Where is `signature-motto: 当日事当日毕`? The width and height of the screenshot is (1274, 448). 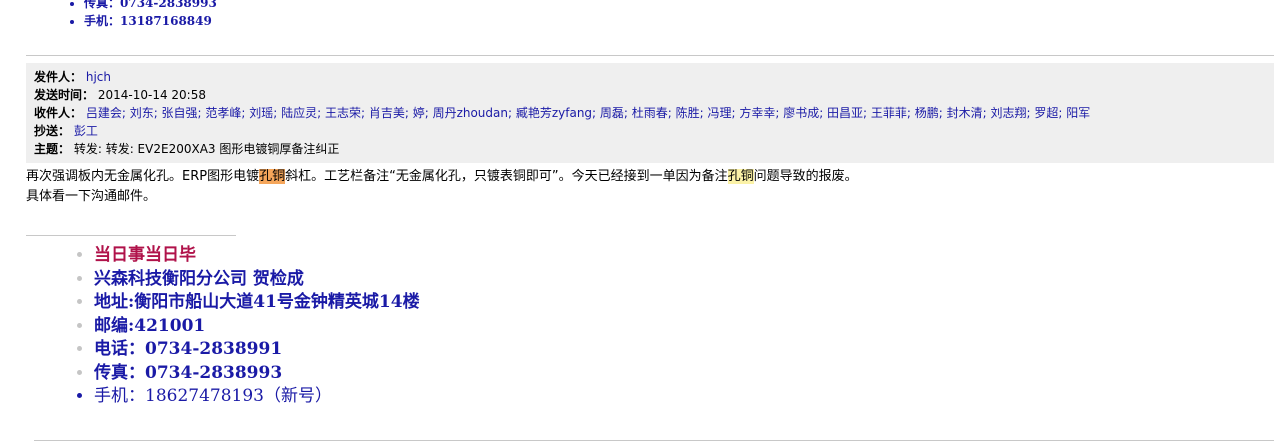 signature-motto: 当日事当日毕 is located at coordinates (257, 256).